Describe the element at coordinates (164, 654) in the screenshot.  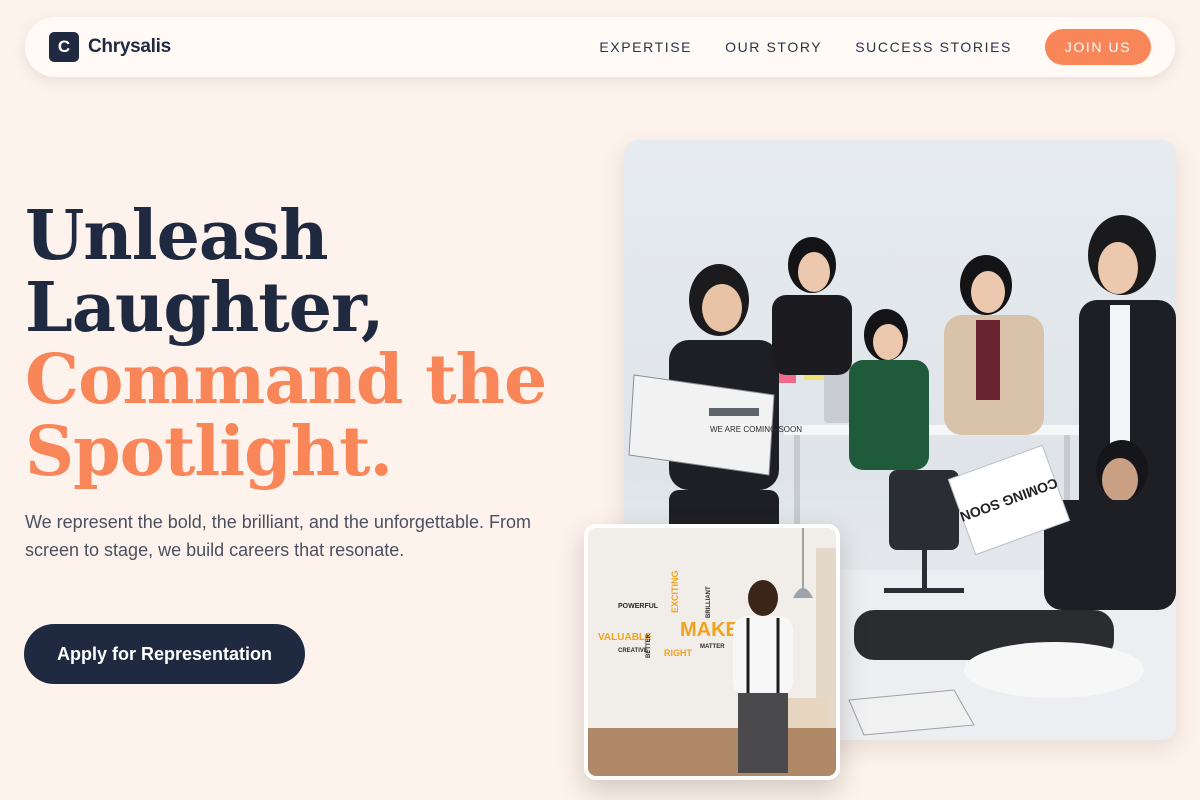
I see `apply-for-representation-button: Apply for Representation` at that location.